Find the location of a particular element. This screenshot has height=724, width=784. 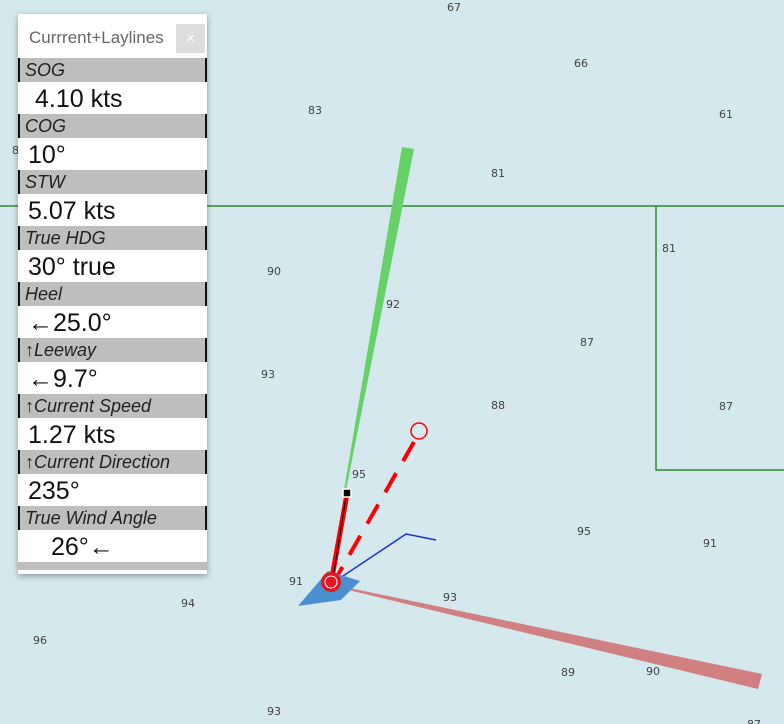

leeway-label: ↑Leeway is located at coordinates (112, 350).